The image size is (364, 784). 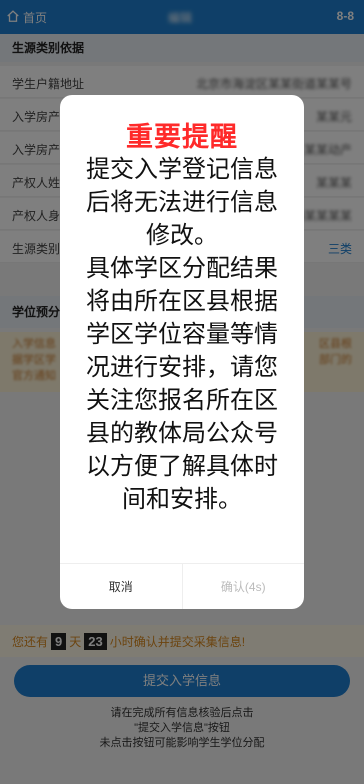 I want to click on confirm-button: 确认(4s), so click(x=244, y=586).